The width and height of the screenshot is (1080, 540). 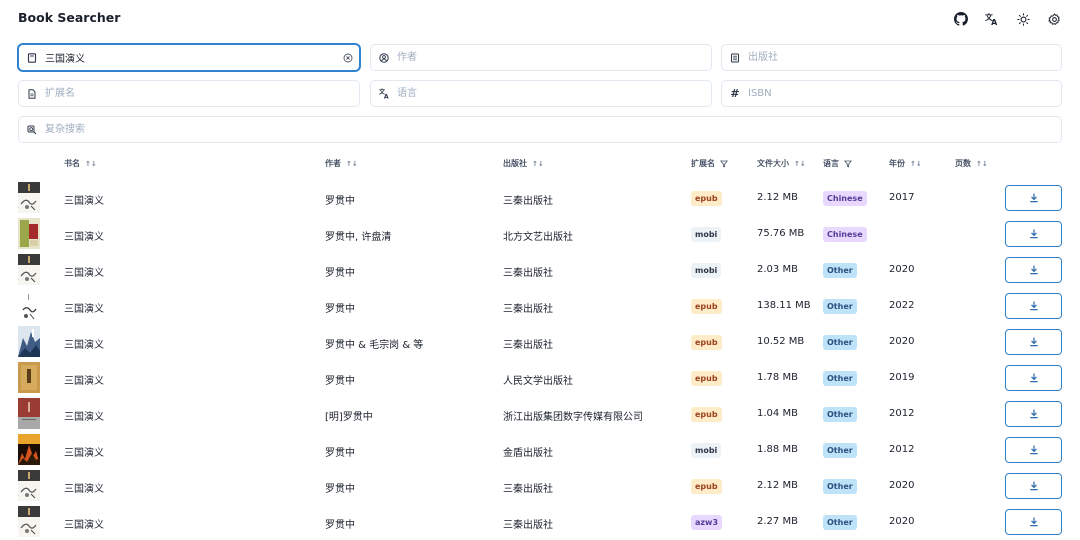 I want to click on language-search-field: 文A, so click(x=541, y=93).